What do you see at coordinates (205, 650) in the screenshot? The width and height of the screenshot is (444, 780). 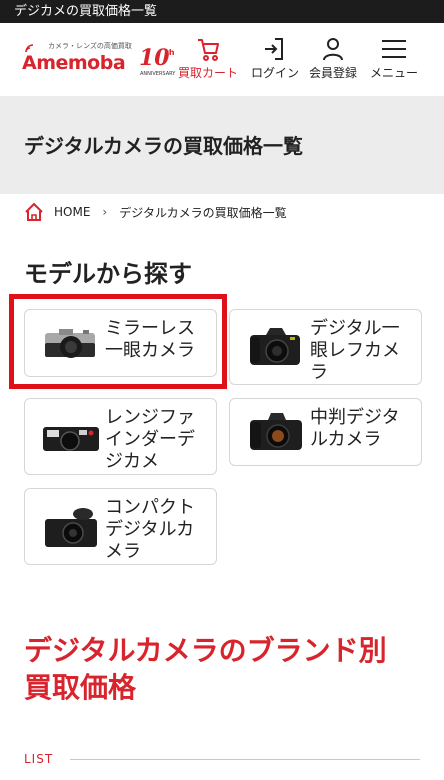 I see `brands-heading-line1: デジタルカメラのブランド別` at bounding box center [205, 650].